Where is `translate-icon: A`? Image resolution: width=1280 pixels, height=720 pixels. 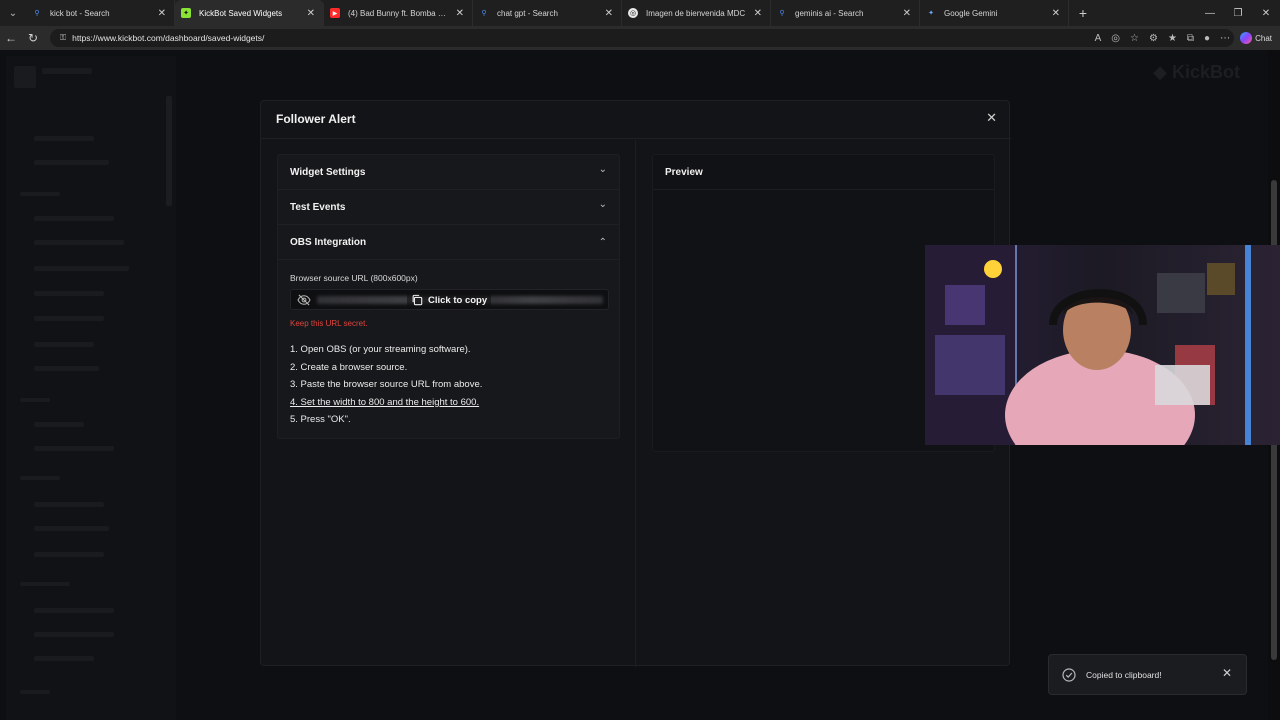
translate-icon: A is located at coordinates (1098, 38).